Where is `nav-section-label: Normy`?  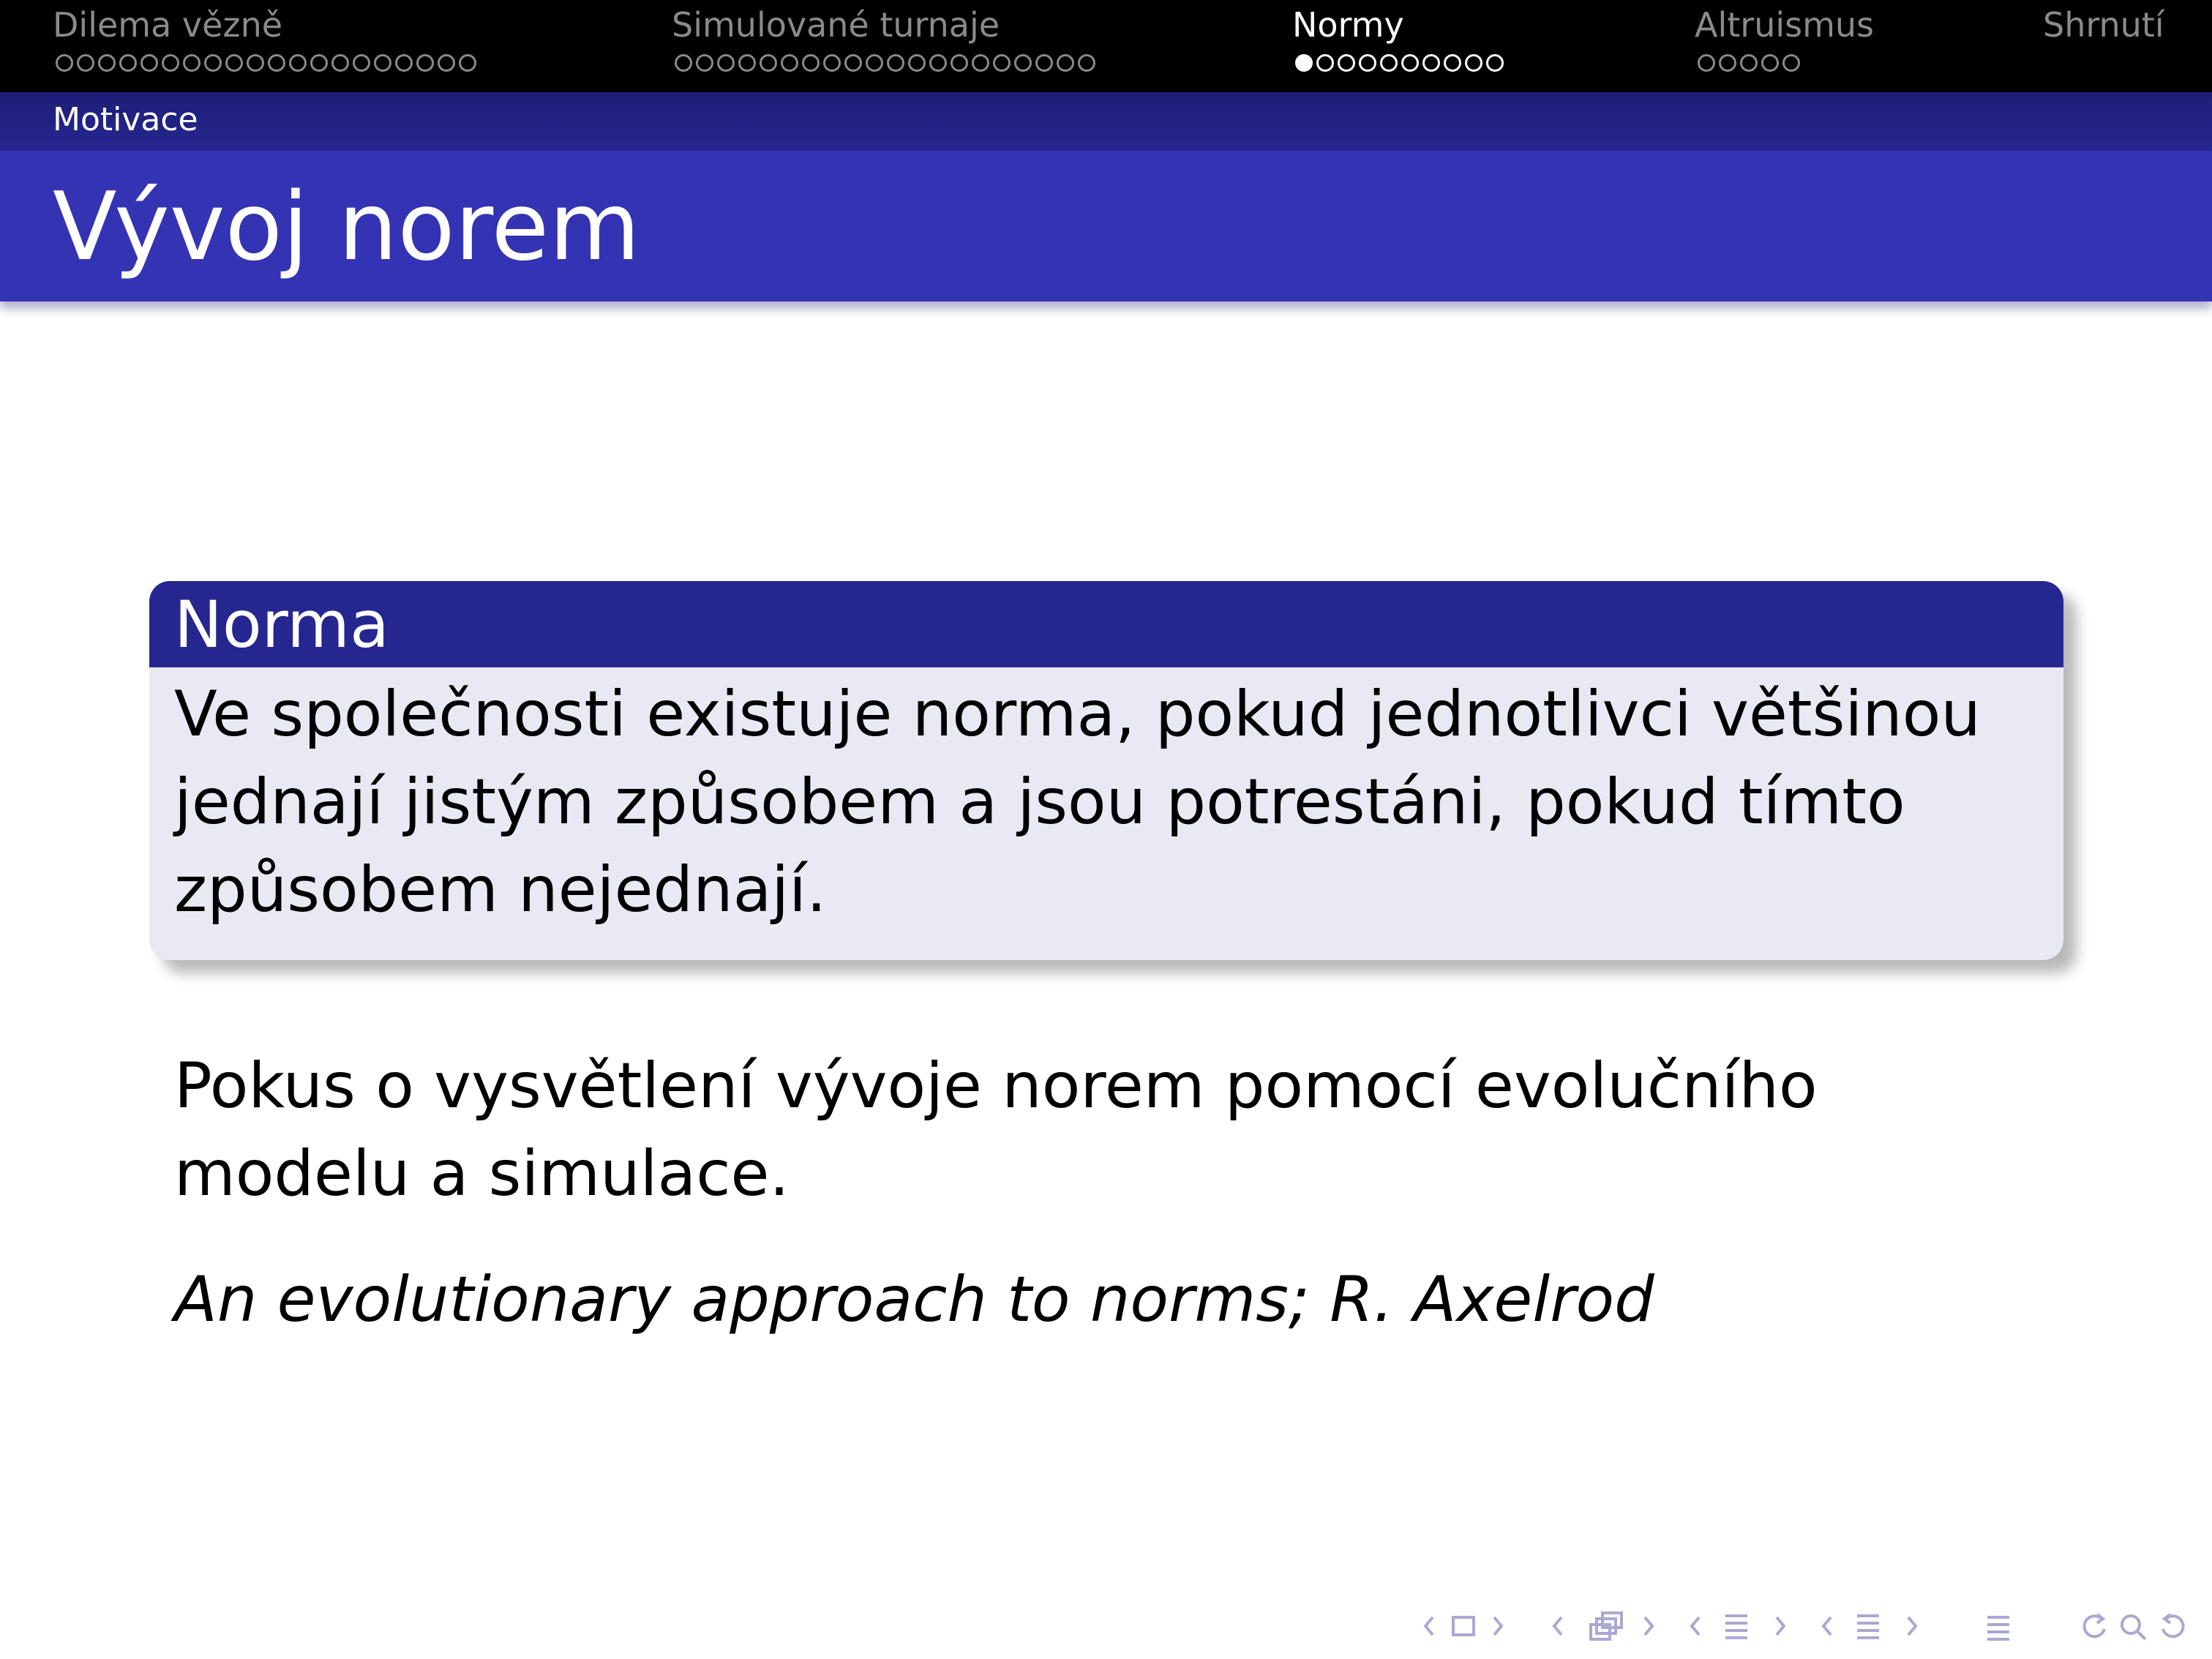
nav-section-label: Normy is located at coordinates (1348, 25).